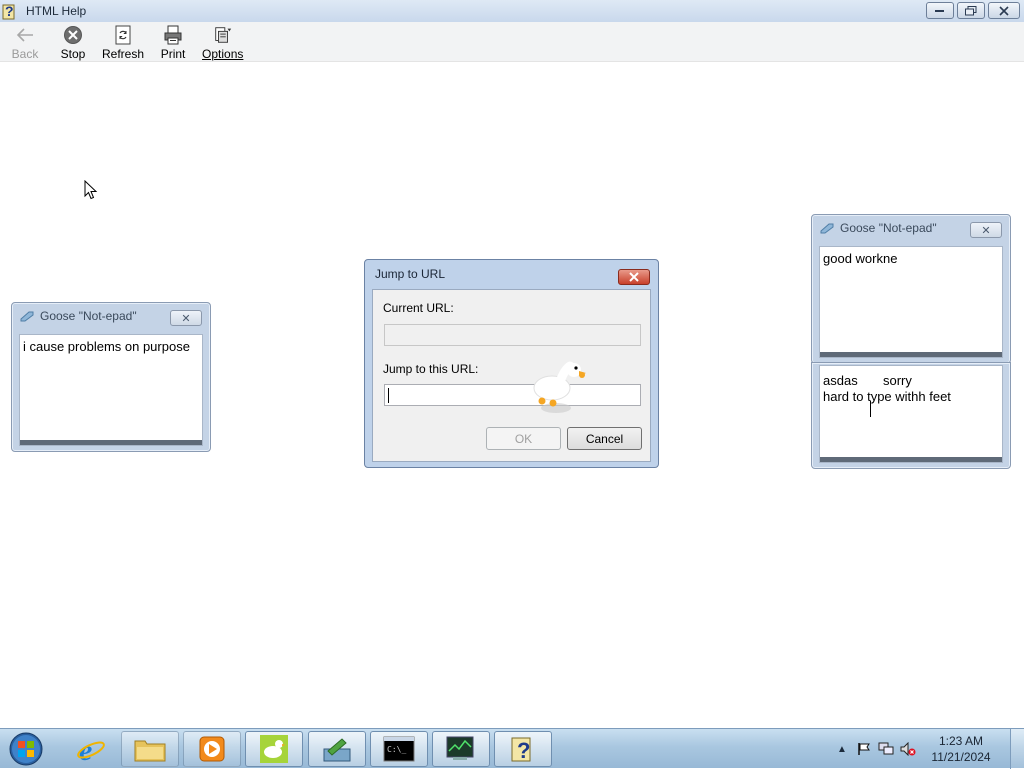  I want to click on start-button, so click(26, 749).